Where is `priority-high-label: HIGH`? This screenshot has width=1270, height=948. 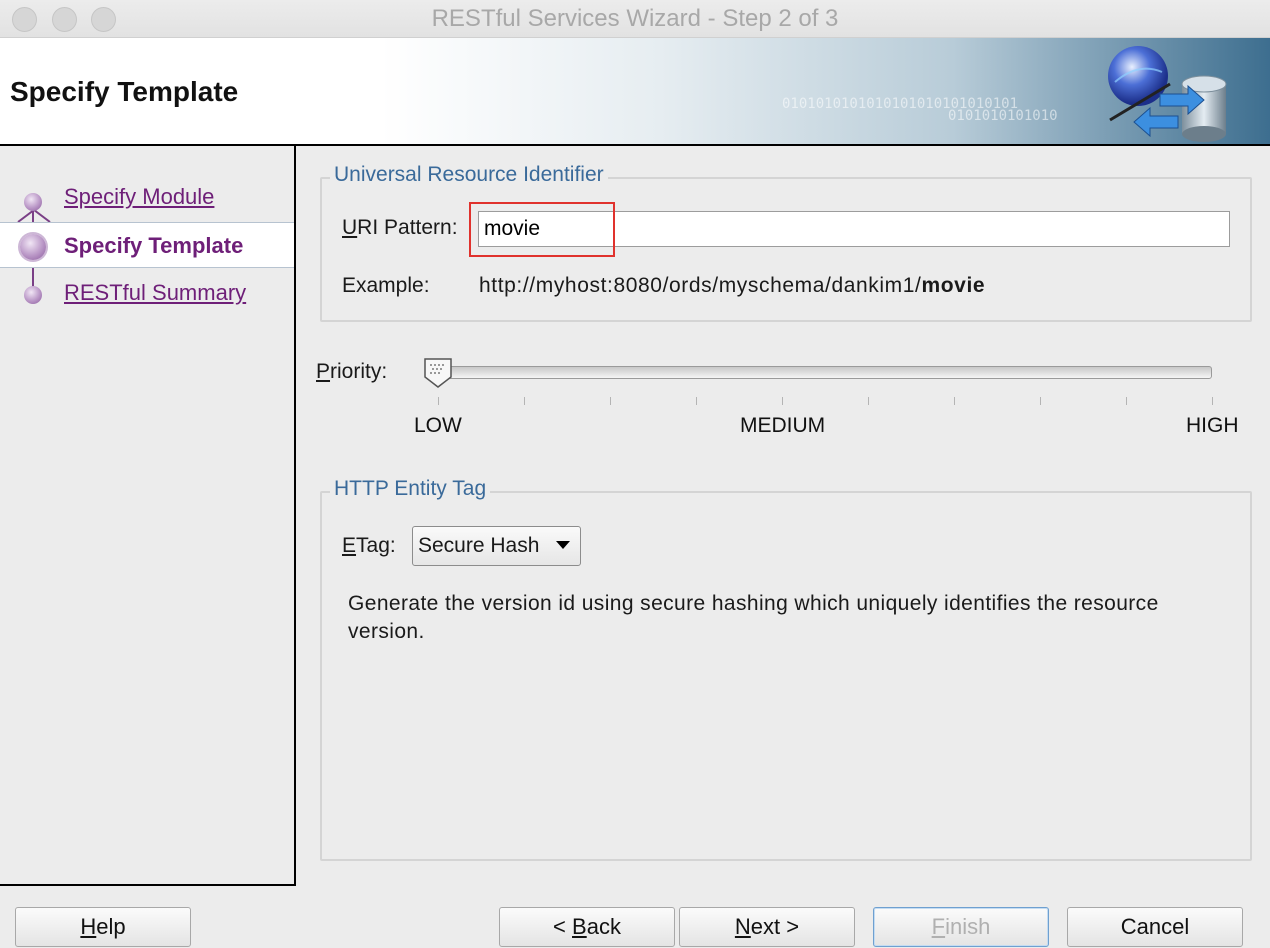
priority-high-label: HIGH is located at coordinates (1212, 425).